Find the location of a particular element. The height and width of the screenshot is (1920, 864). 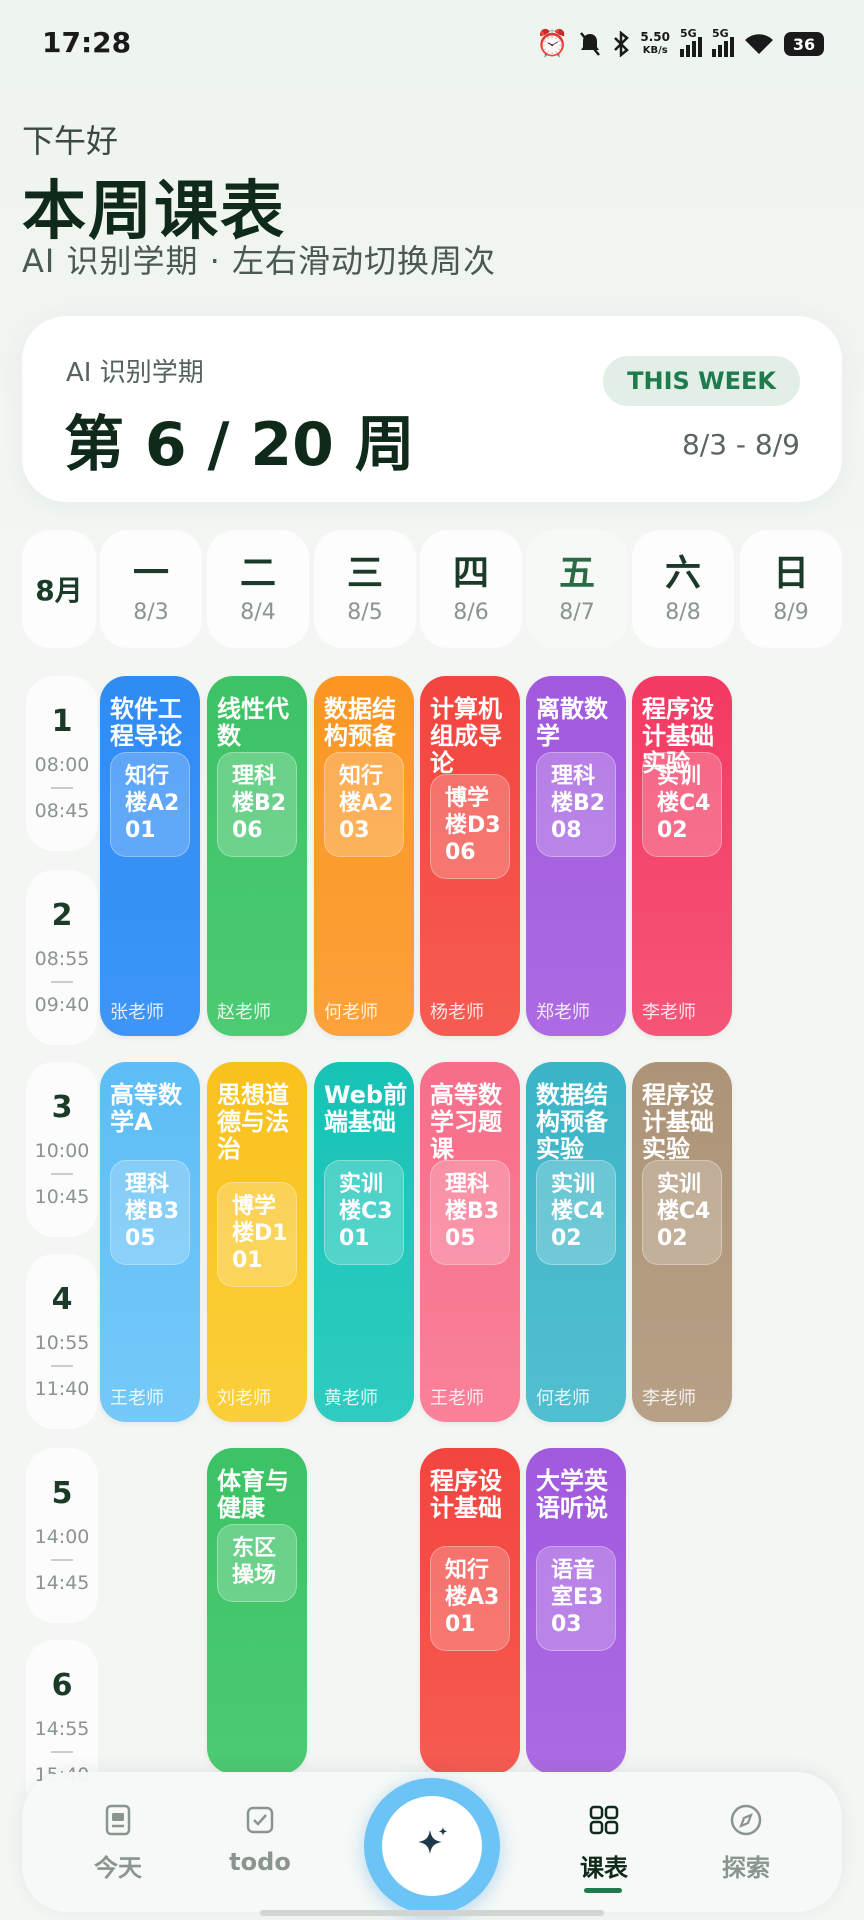

weekday-label: 一 is located at coordinates (150, 573).